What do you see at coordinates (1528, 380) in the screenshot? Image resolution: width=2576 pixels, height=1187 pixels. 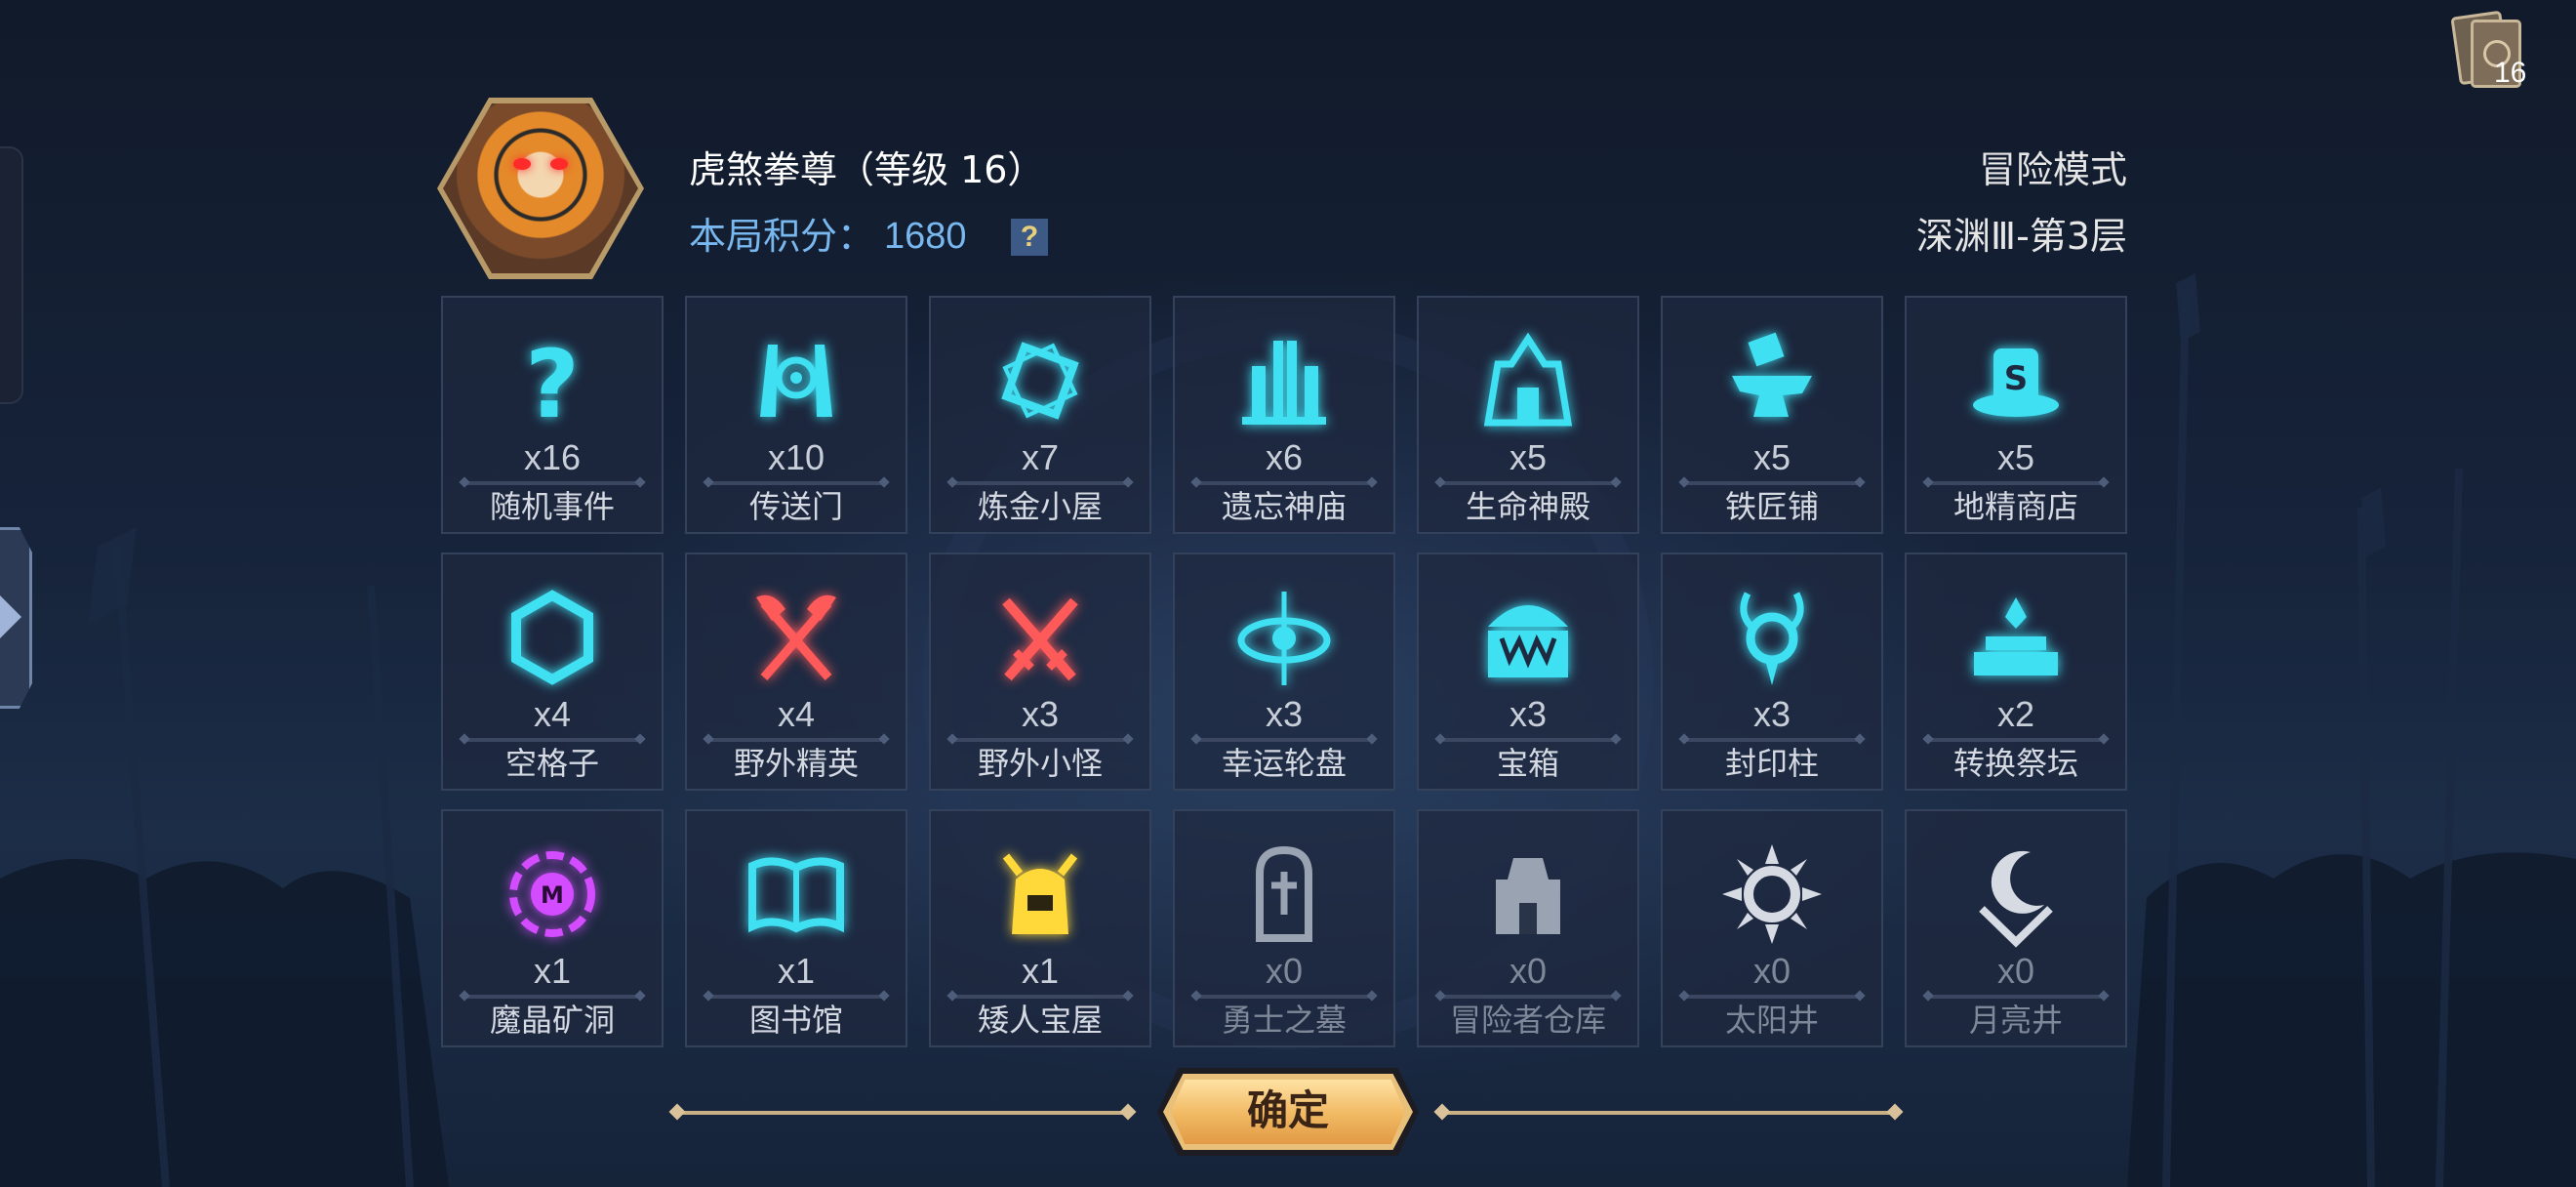 I see `shrine-icon` at bounding box center [1528, 380].